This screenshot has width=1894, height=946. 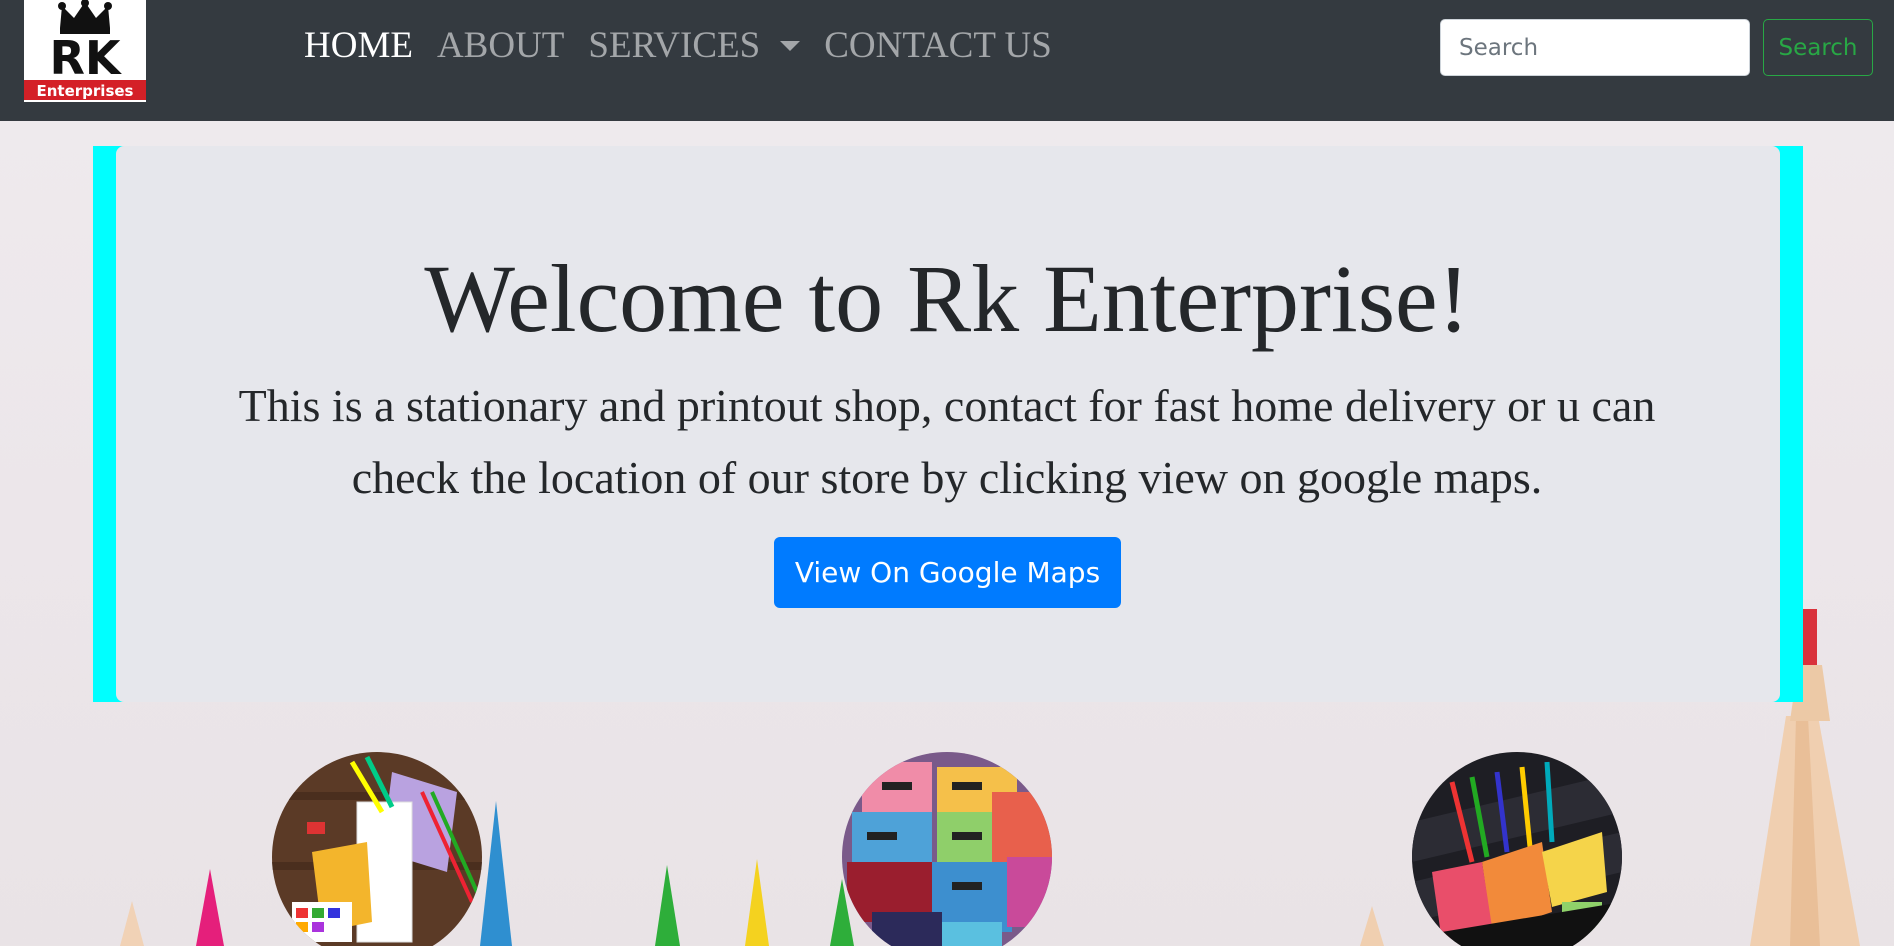 I want to click on page-title: Welcome to Rk Enterprise!, so click(x=947, y=298).